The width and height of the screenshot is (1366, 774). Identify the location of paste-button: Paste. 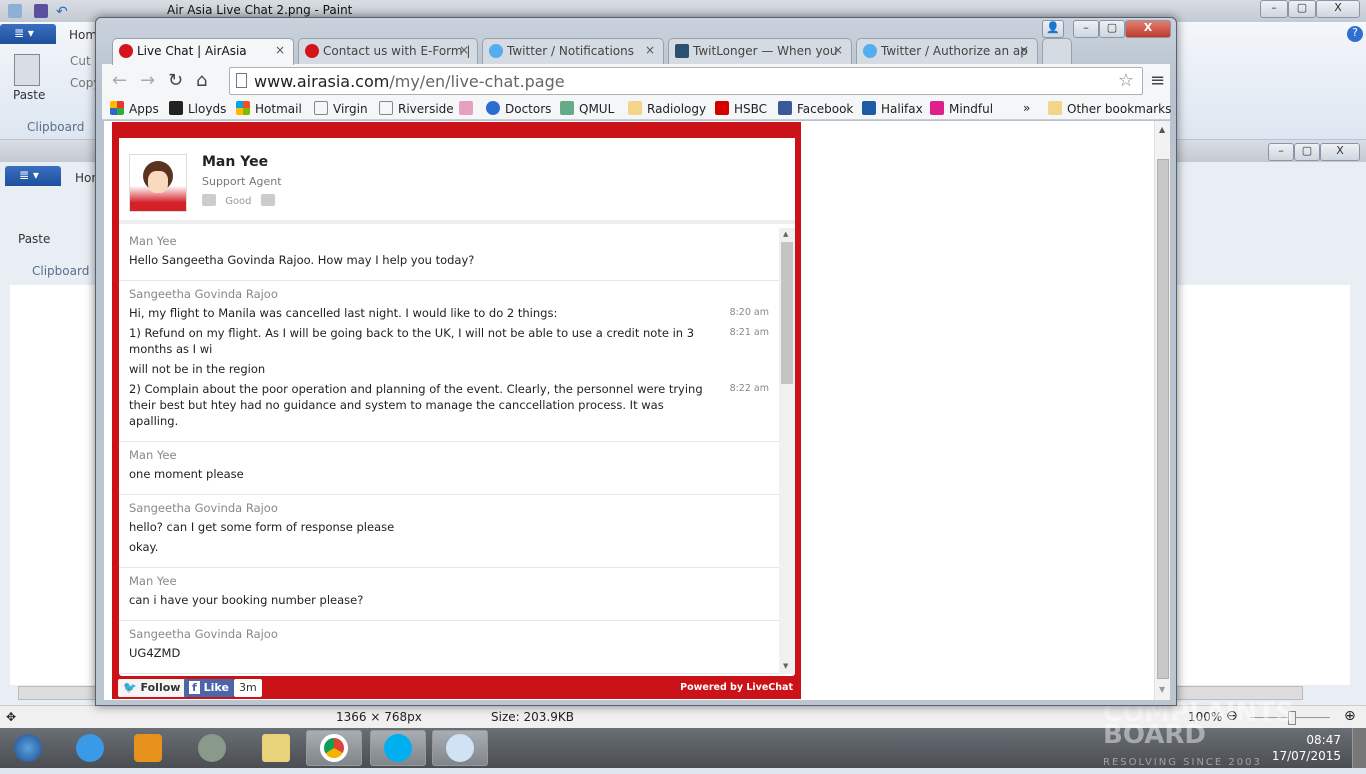
(29, 95).